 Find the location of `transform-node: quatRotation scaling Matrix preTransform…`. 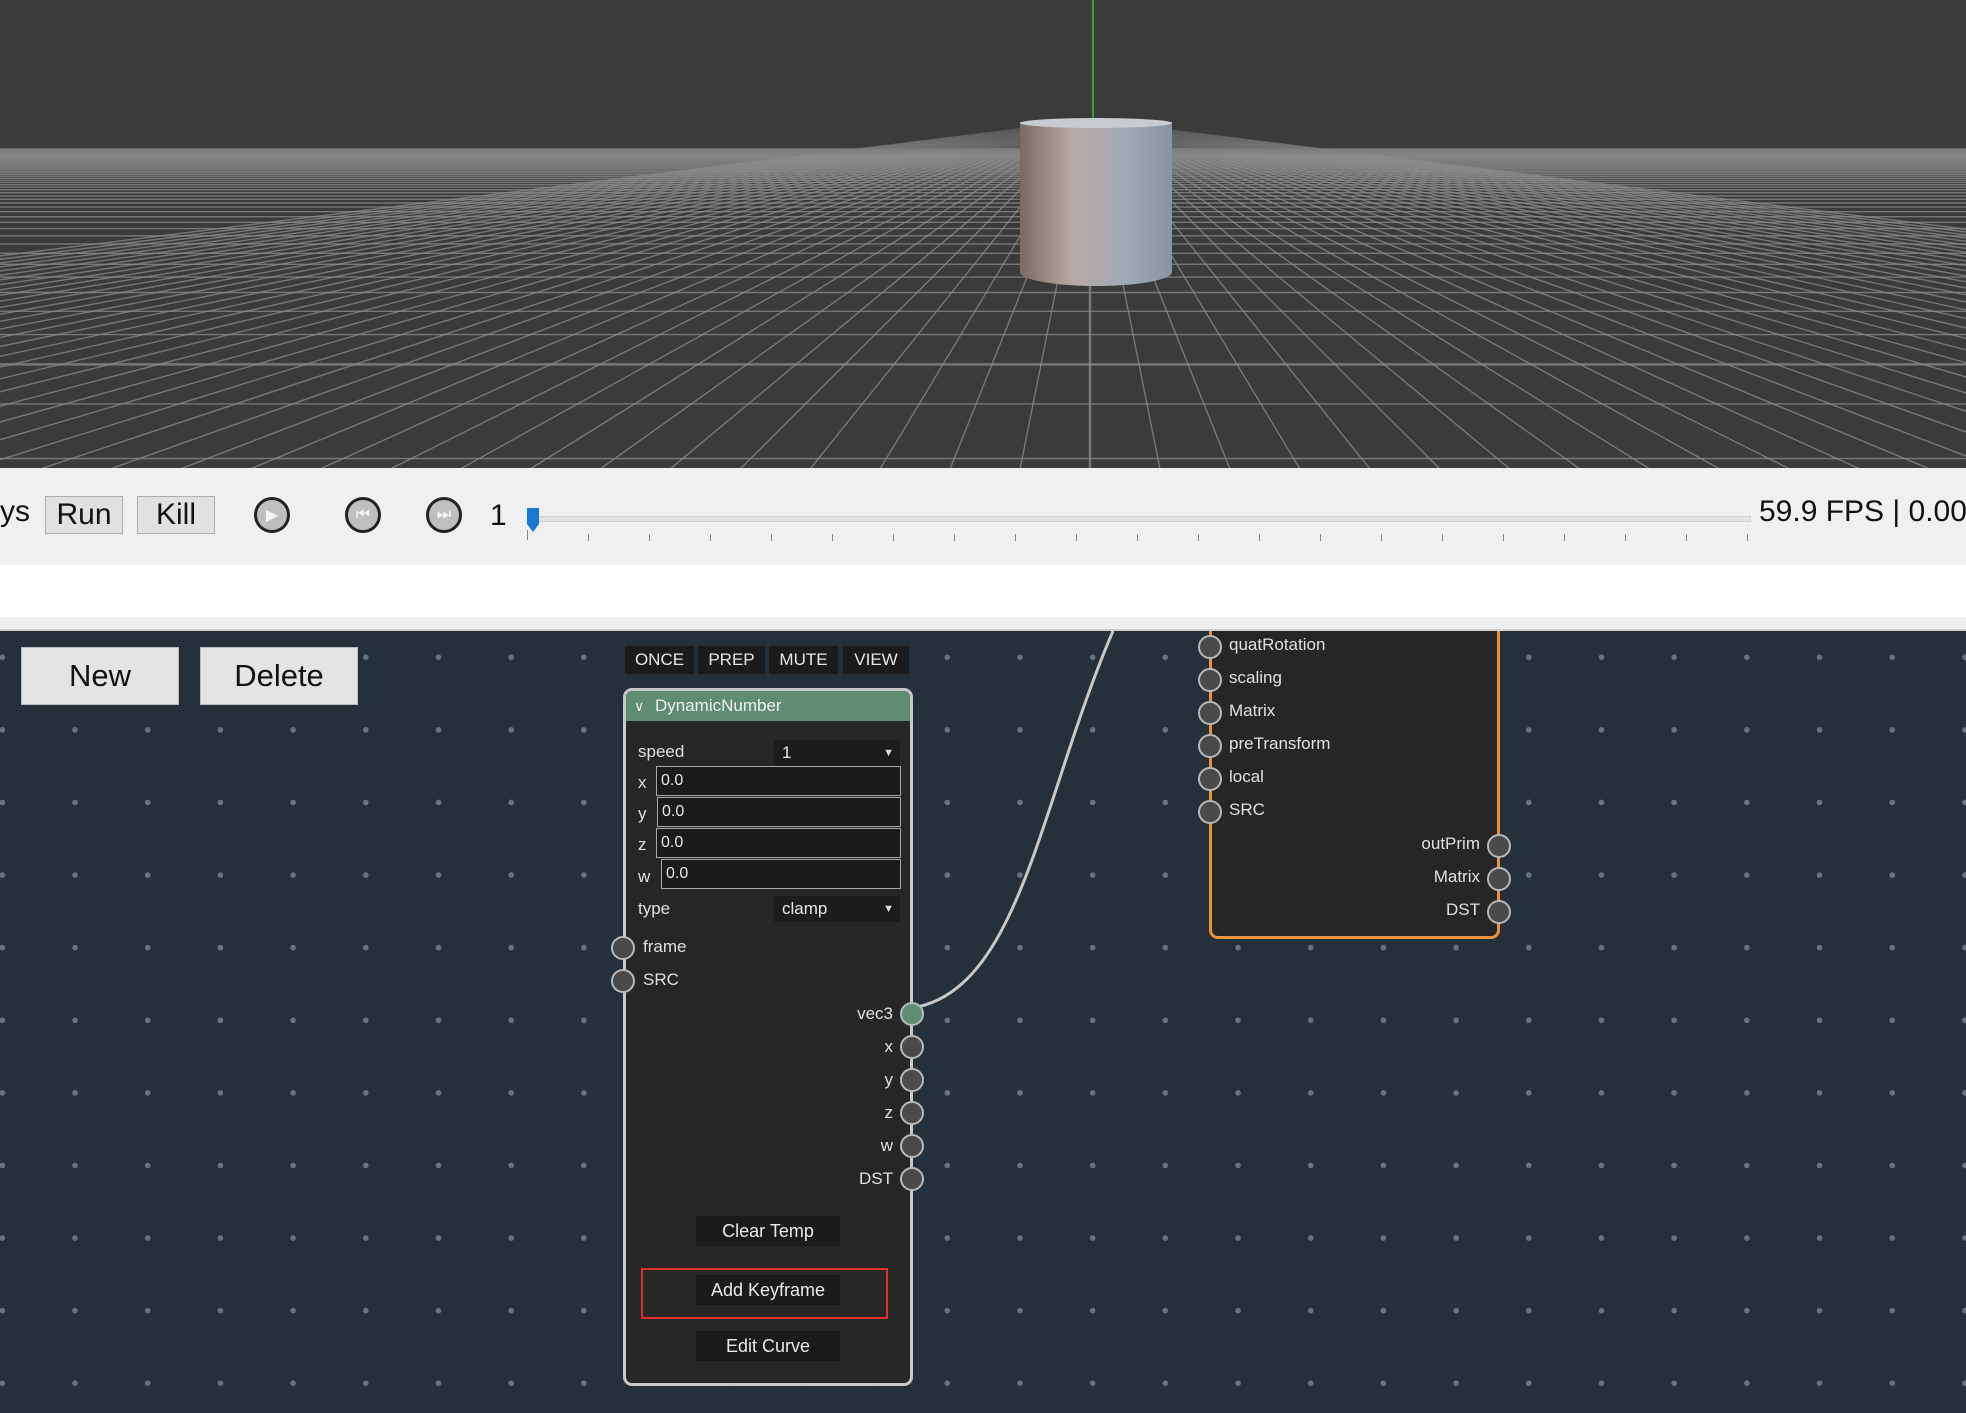

transform-node: quatRotation scaling Matrix preTransform… is located at coordinates (1354, 785).